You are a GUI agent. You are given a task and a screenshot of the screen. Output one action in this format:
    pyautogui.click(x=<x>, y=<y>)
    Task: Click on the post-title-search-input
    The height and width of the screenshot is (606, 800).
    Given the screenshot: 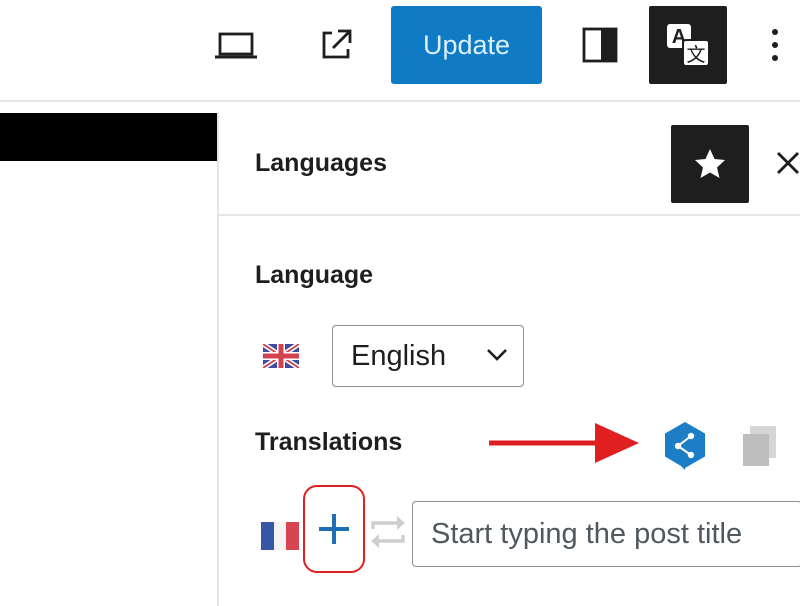 What is the action you would take?
    pyautogui.click(x=606, y=534)
    